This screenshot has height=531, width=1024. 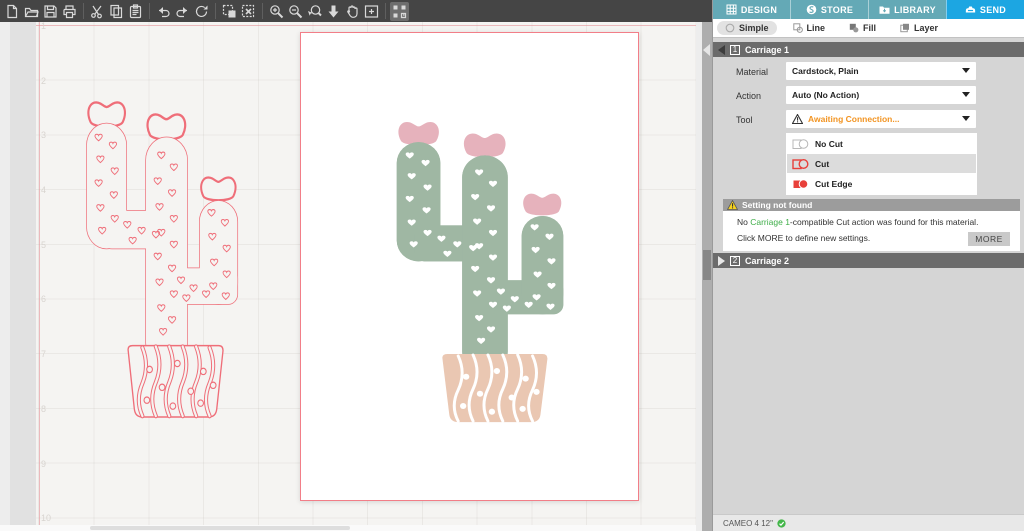 What do you see at coordinates (871, 205) in the screenshot?
I see `setting-not-found-bar: Setting not found` at bounding box center [871, 205].